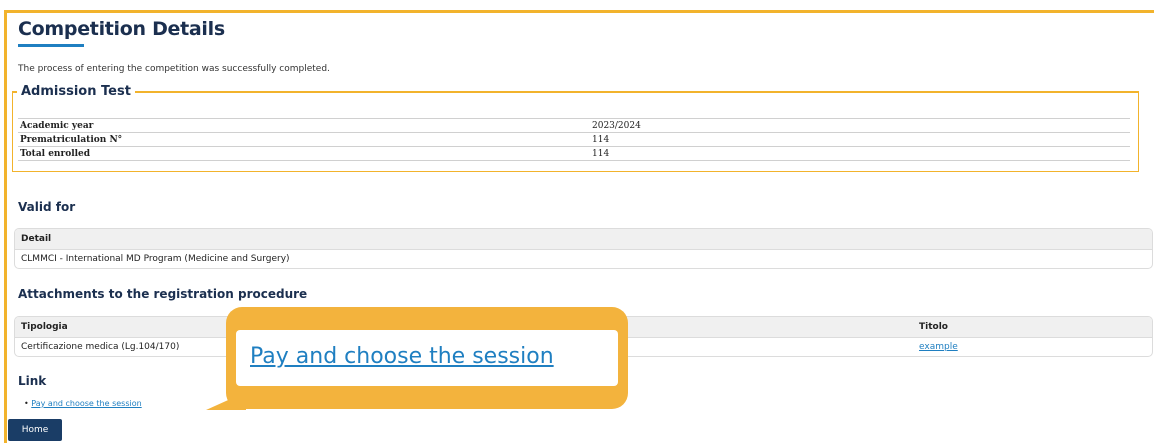  Describe the element at coordinates (304, 139) in the screenshot. I see `prematriculation-label: Prematriculation N°` at that location.